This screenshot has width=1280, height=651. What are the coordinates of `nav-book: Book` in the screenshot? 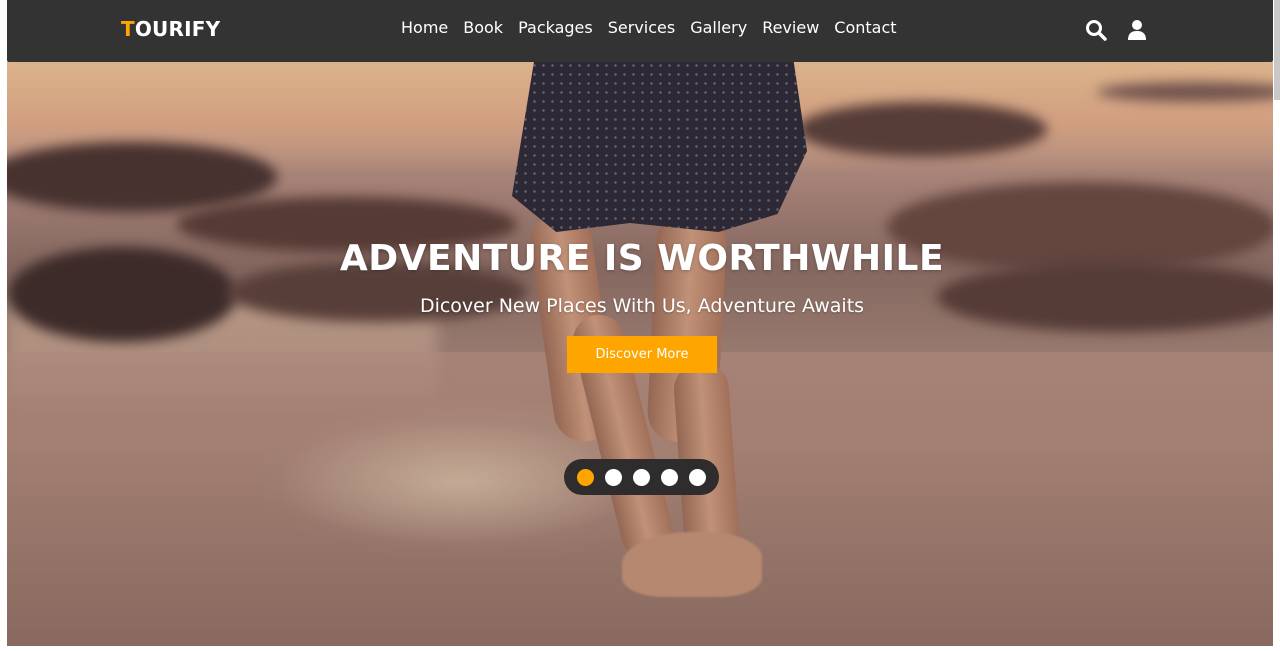 It's located at (483, 27).